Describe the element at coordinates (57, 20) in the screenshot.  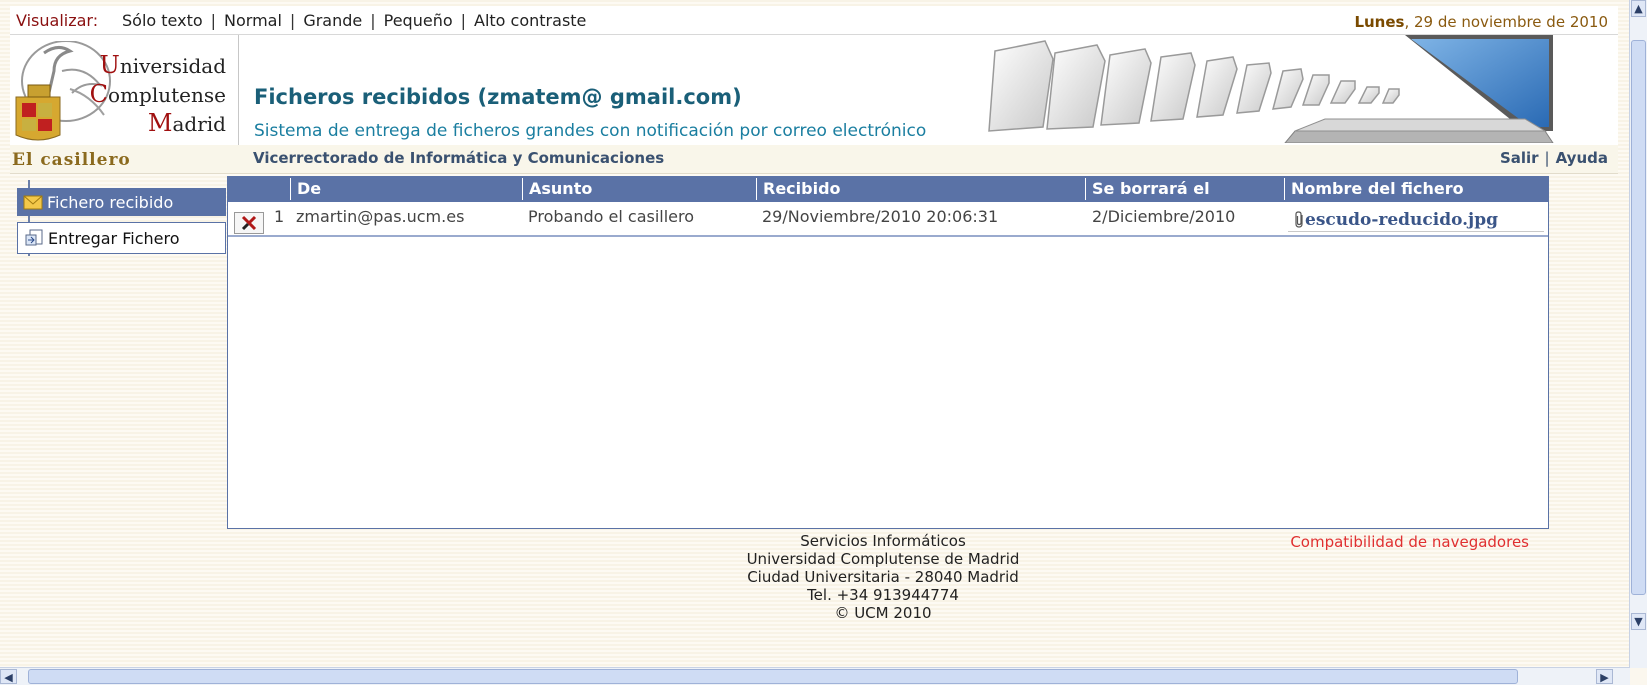
I see `display-label: Visualizar:` at that location.